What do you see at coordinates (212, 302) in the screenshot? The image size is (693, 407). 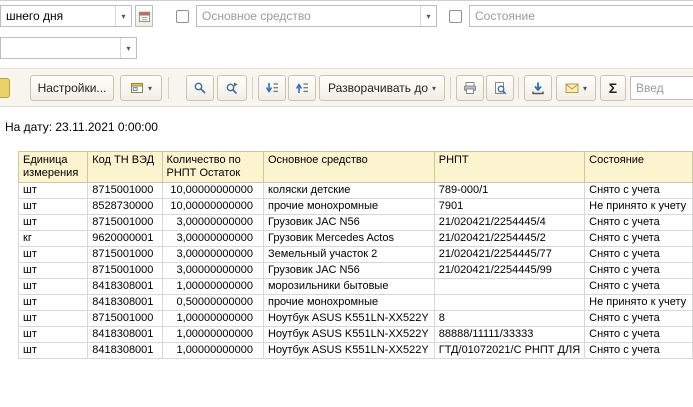 I see `cell-quantity: 0,50000000000` at bounding box center [212, 302].